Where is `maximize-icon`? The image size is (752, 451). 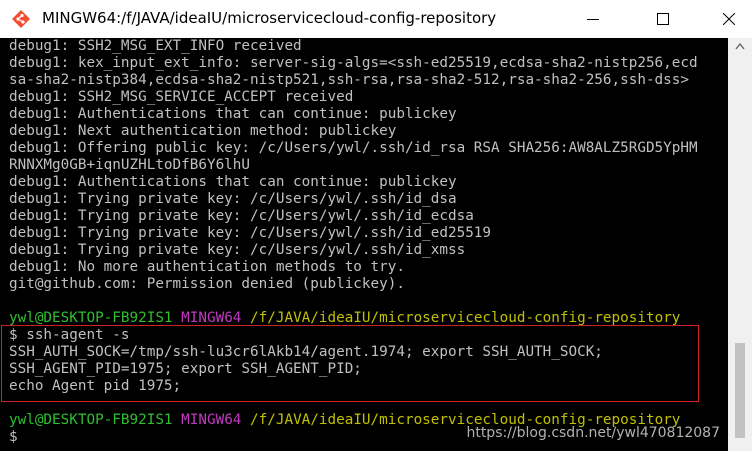 maximize-icon is located at coordinates (663, 19).